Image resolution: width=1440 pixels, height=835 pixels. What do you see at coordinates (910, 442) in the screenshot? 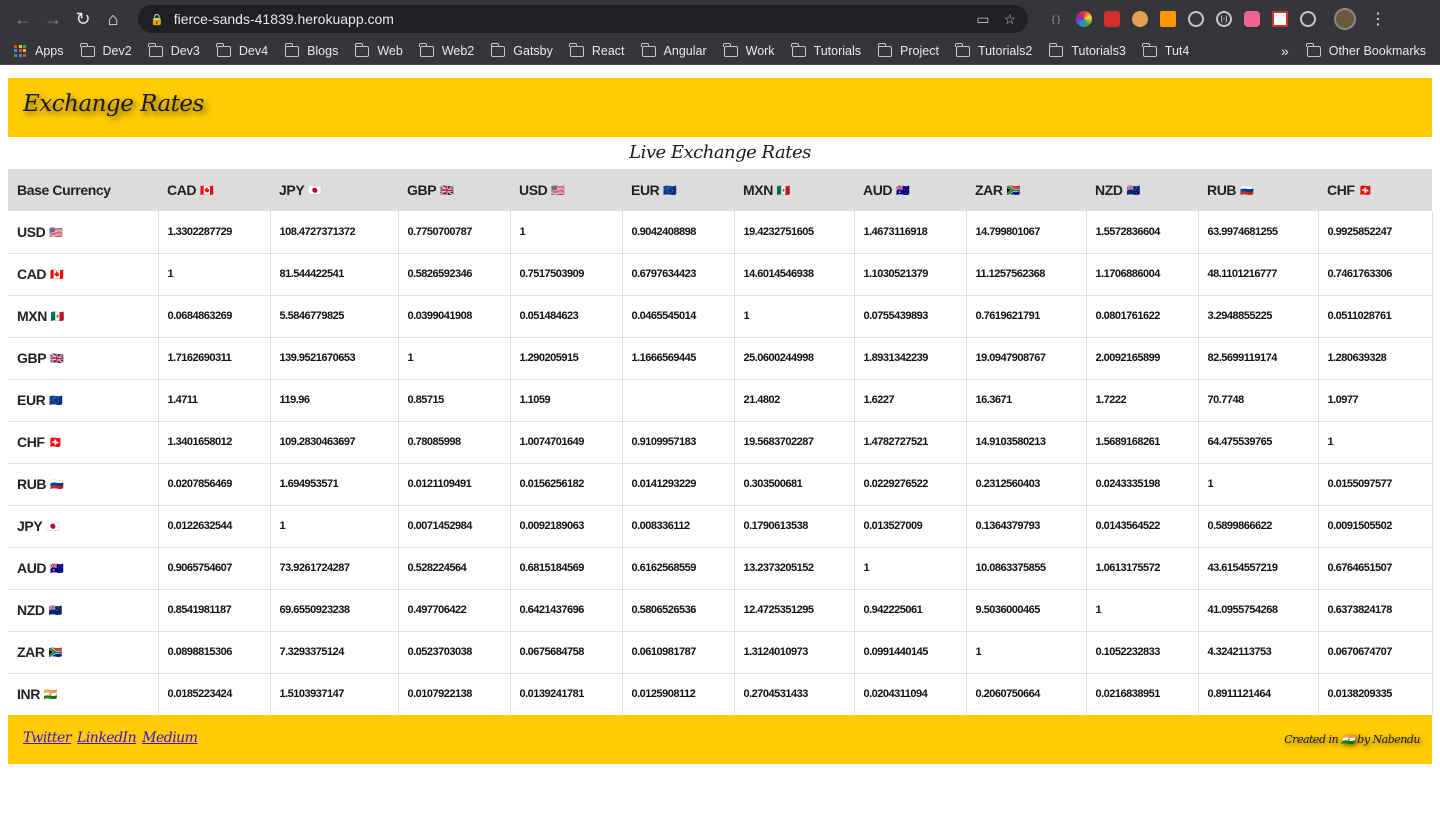
I see `rate-cell: 1.4782727521` at bounding box center [910, 442].